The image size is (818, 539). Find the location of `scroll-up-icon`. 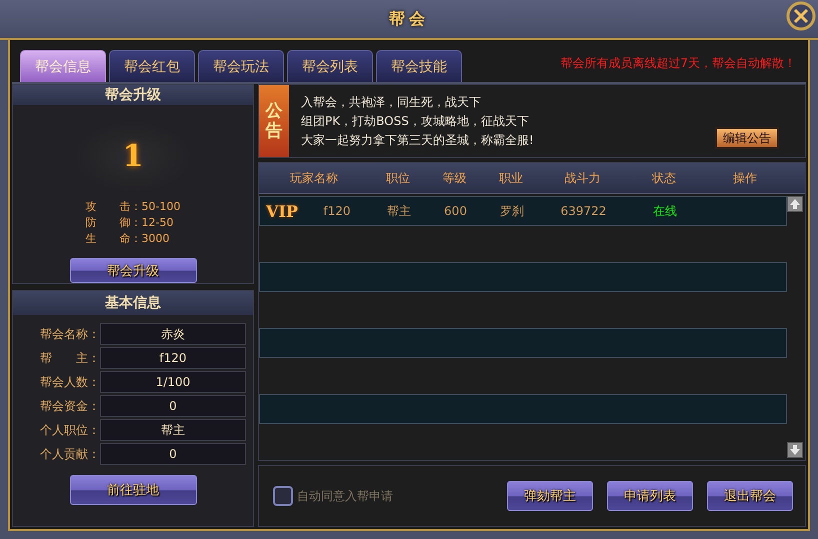

scroll-up-icon is located at coordinates (795, 204).